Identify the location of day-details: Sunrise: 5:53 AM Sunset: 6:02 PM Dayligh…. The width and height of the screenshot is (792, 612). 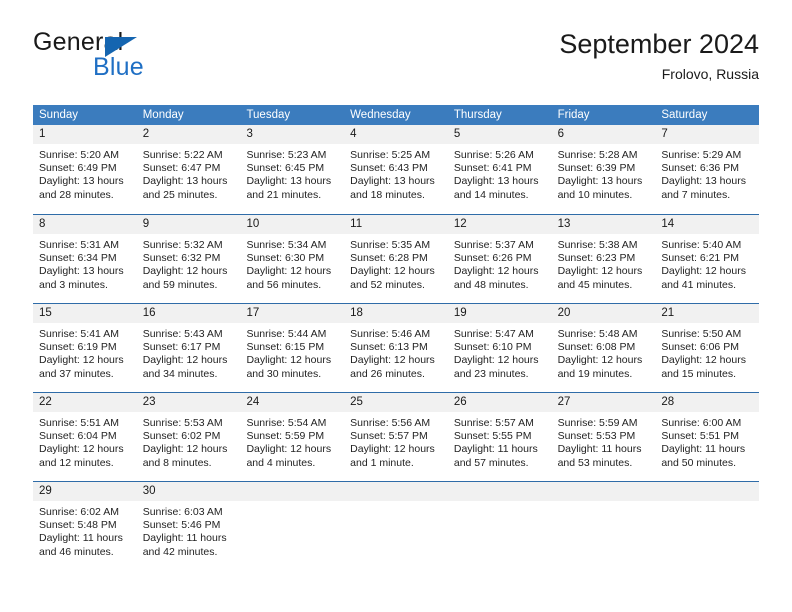
(189, 441).